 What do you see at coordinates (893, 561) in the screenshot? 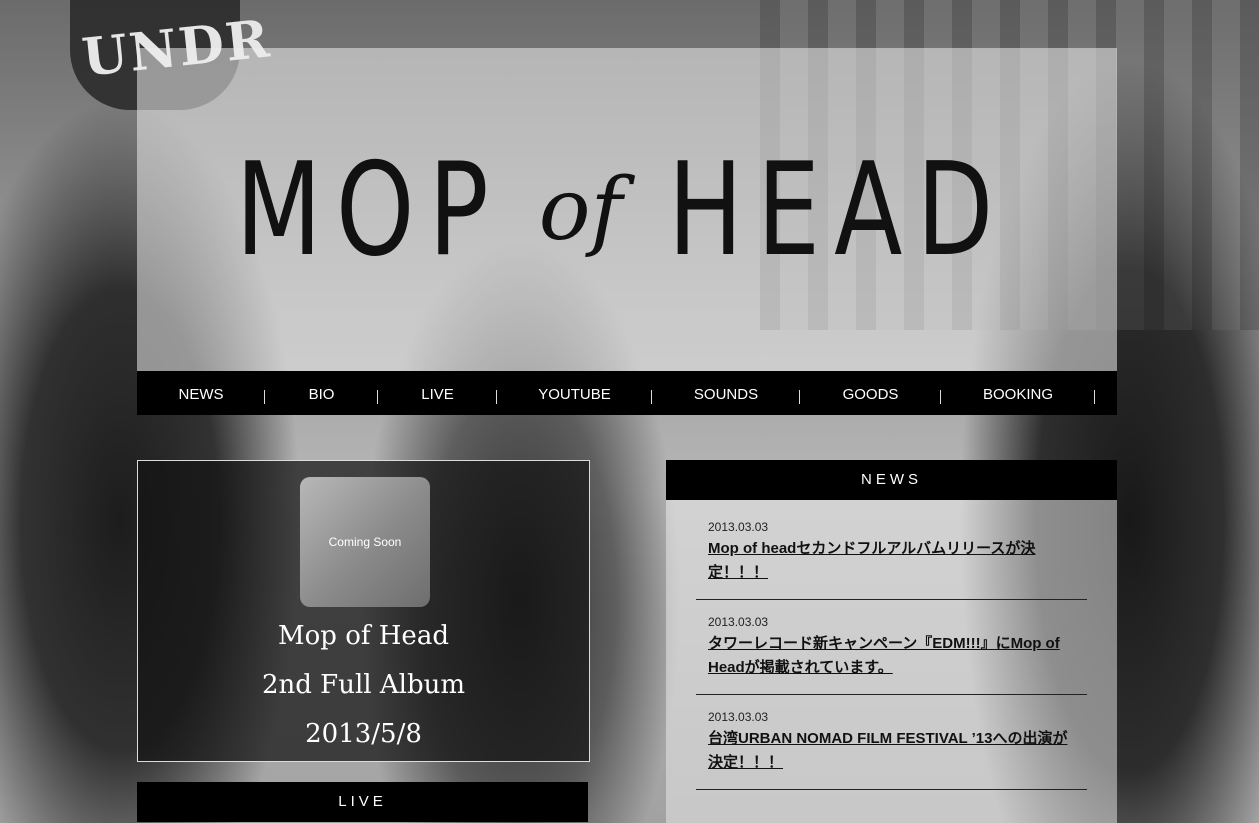
I see `news-title-link: Mop of headセカンドフルアルバムリリースが決定！！！` at bounding box center [893, 561].